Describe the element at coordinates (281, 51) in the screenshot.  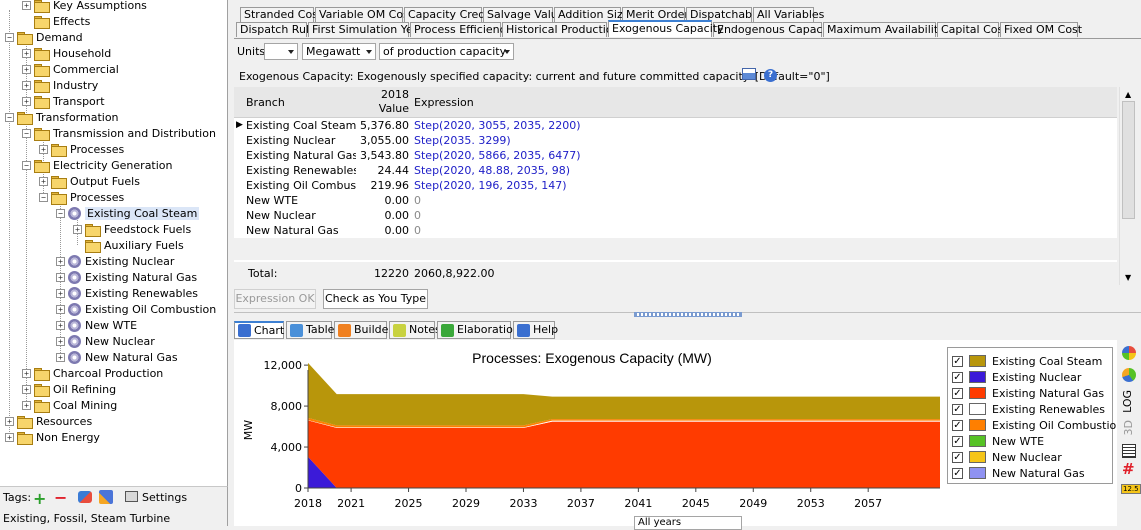
I see `scale-dropdown` at that location.